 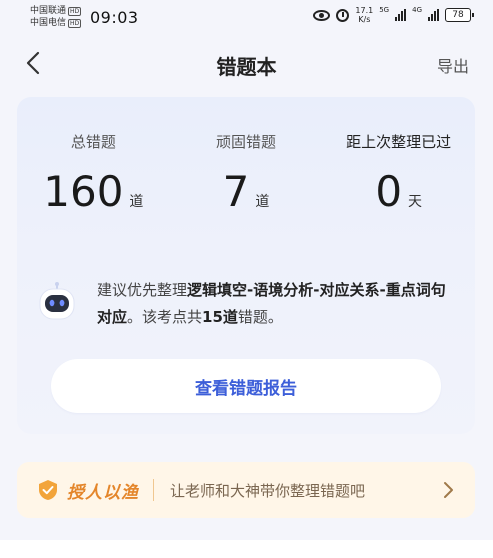 What do you see at coordinates (57, 301) in the screenshot?
I see `robot-assistant-icon` at bounding box center [57, 301].